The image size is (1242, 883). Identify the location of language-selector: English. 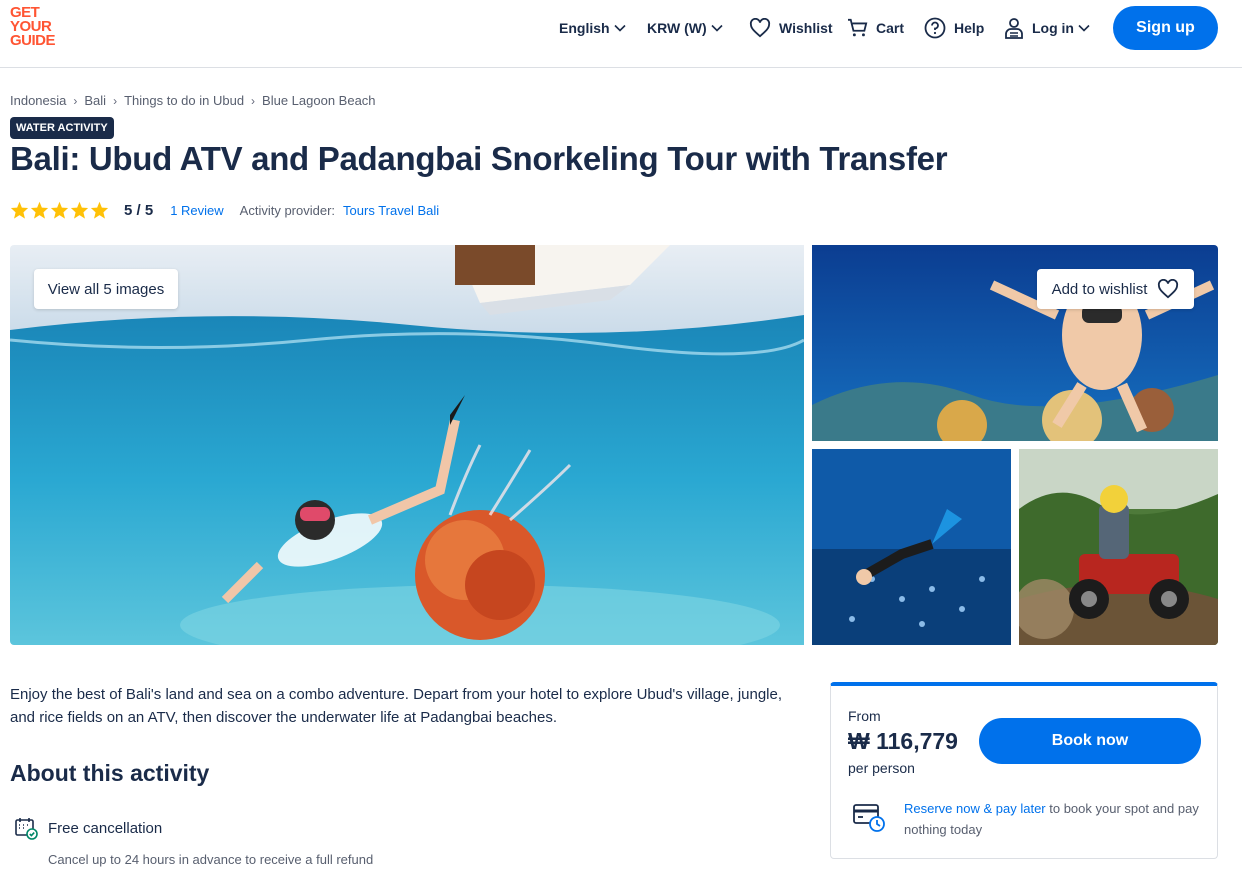
(592, 28).